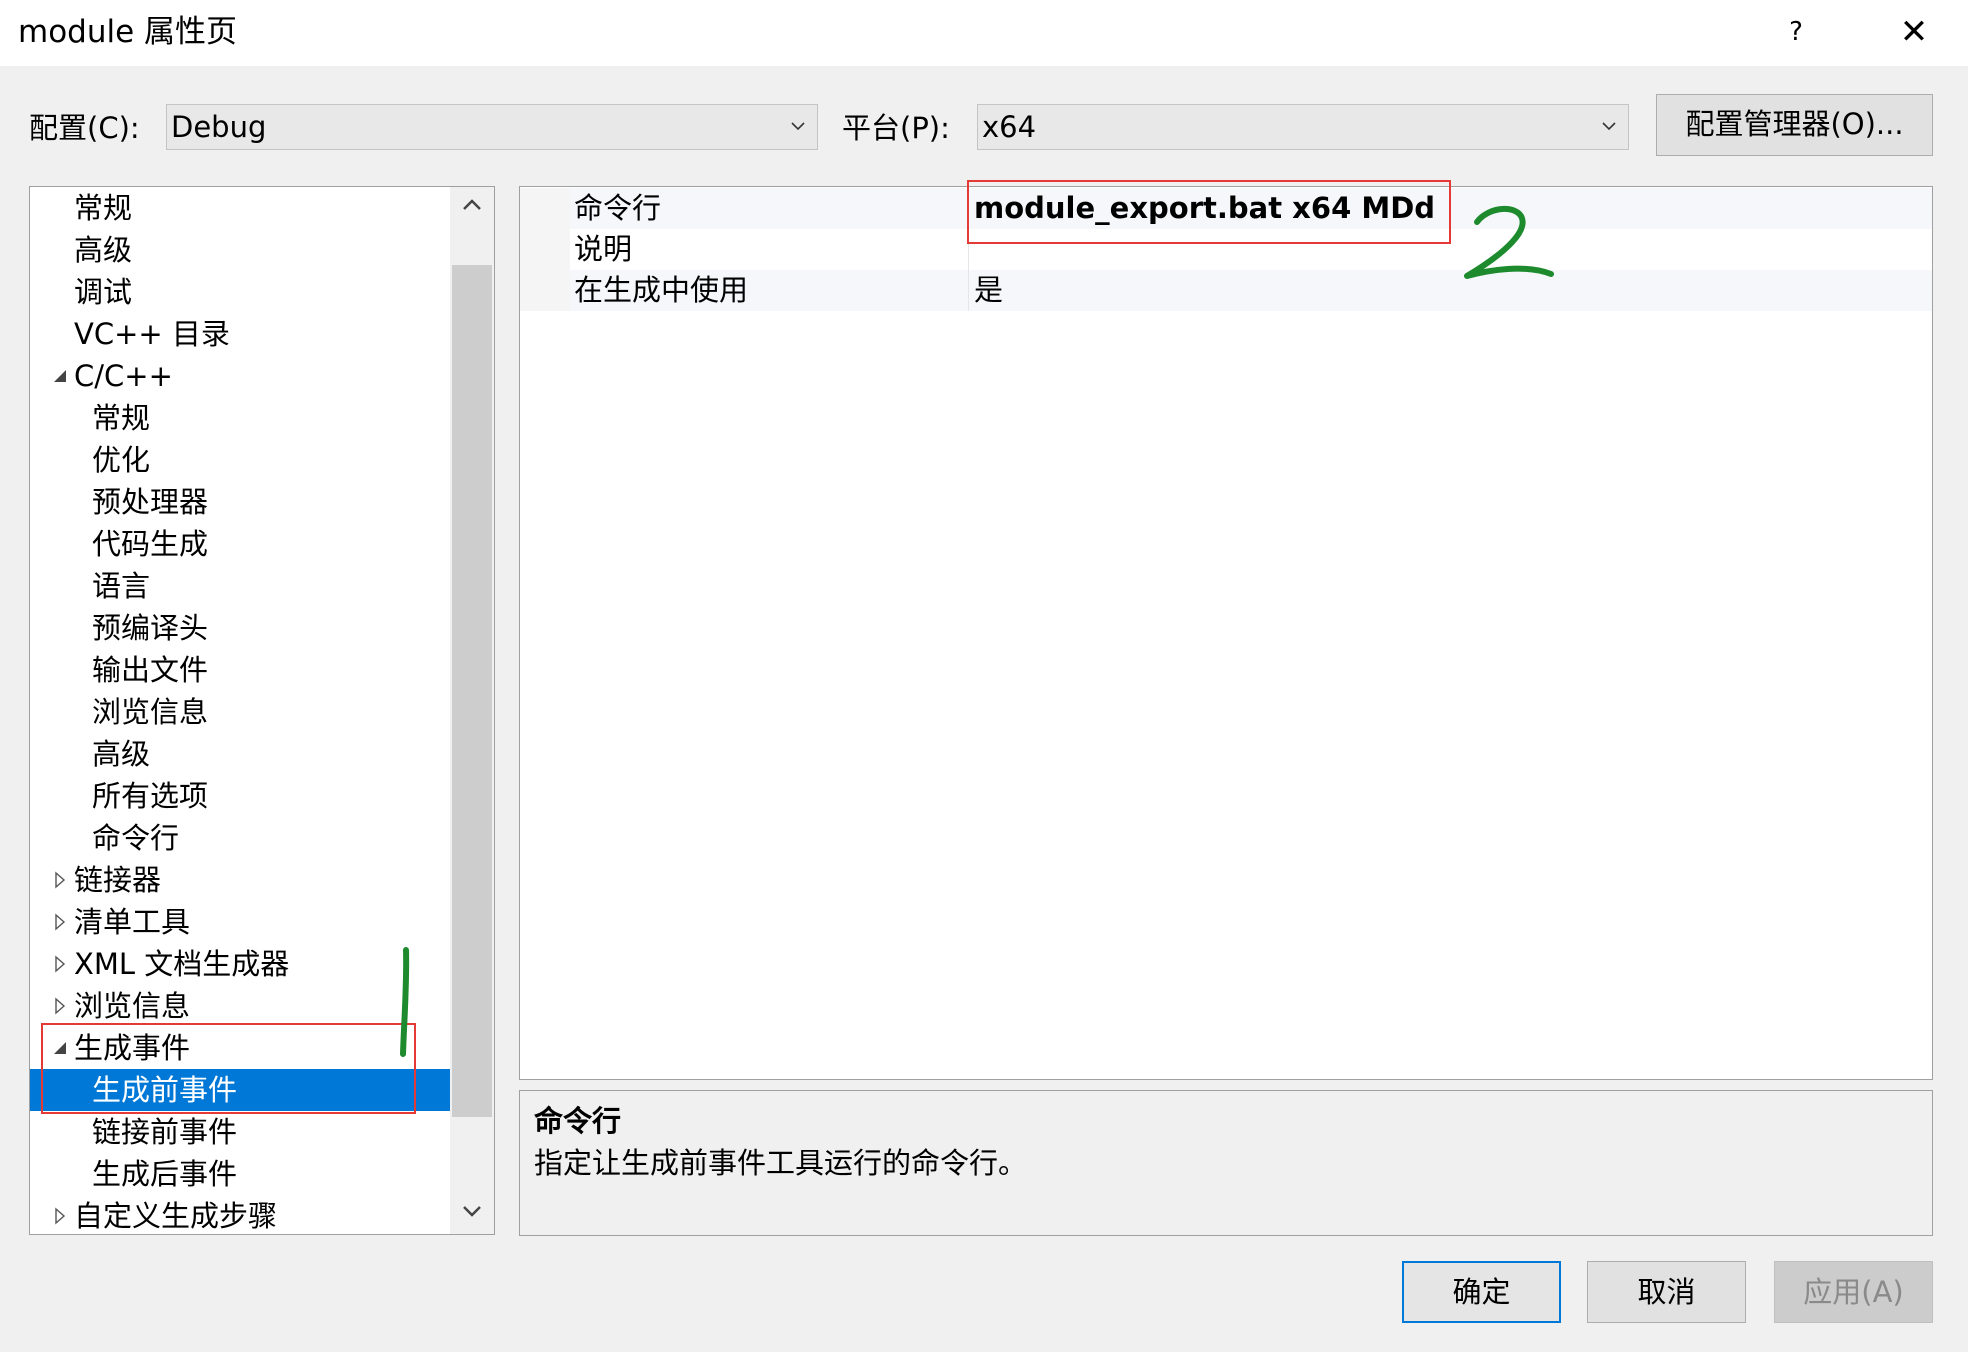  I want to click on property-value: 是, so click(988, 290).